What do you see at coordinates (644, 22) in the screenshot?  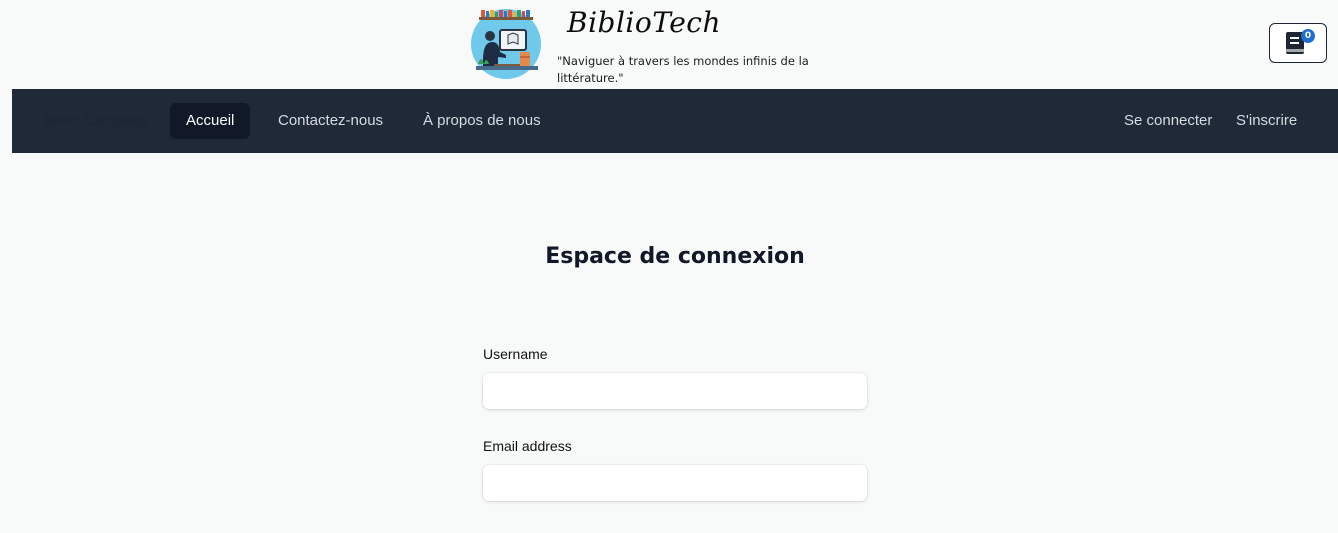 I see `brand-title: BiblioTech` at bounding box center [644, 22].